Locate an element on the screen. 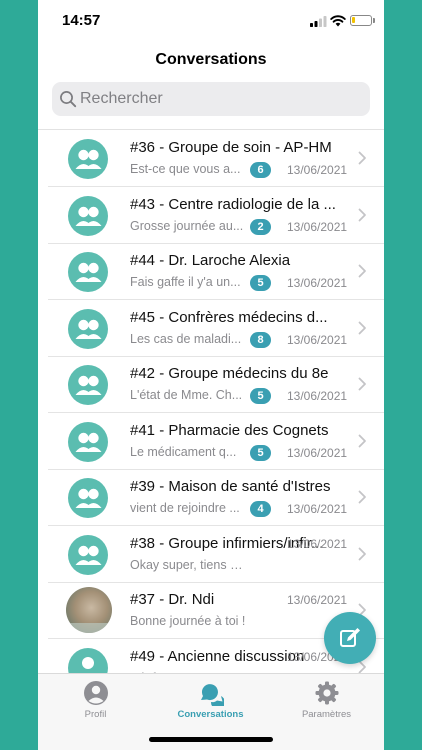 The height and width of the screenshot is (750, 422). tab-conversations: Conversations is located at coordinates (210, 702).